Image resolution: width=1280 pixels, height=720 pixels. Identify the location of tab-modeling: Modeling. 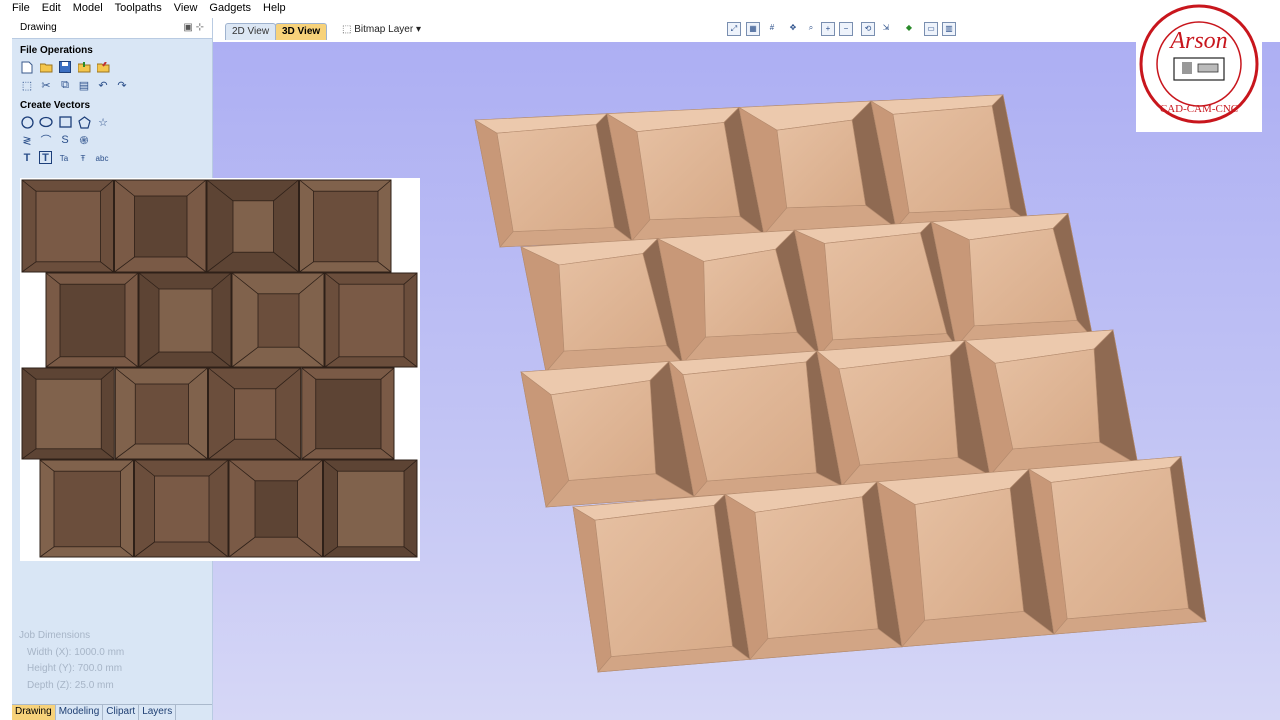
(80, 712).